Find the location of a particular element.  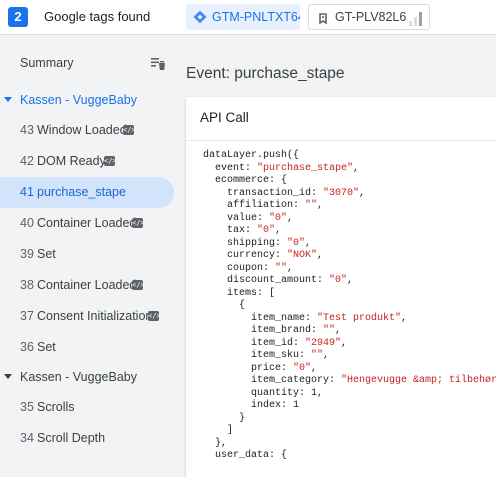

event-item-dom-ready: 42 DOM Ready </> is located at coordinates (87, 161).